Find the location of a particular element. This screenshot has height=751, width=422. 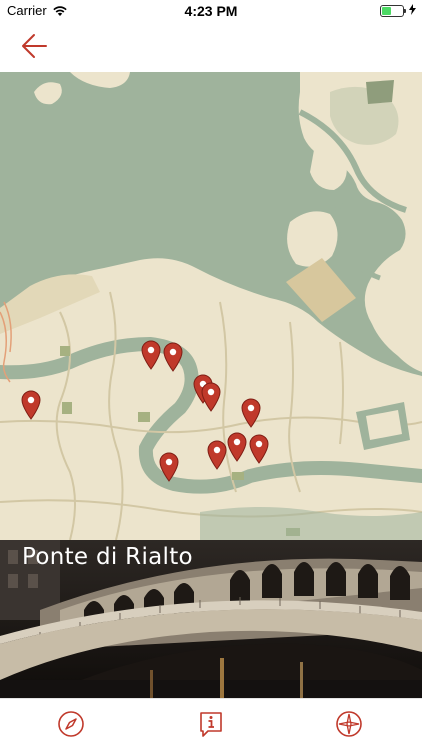

status-bar: Carrier 4:23 PM is located at coordinates (211, 11).